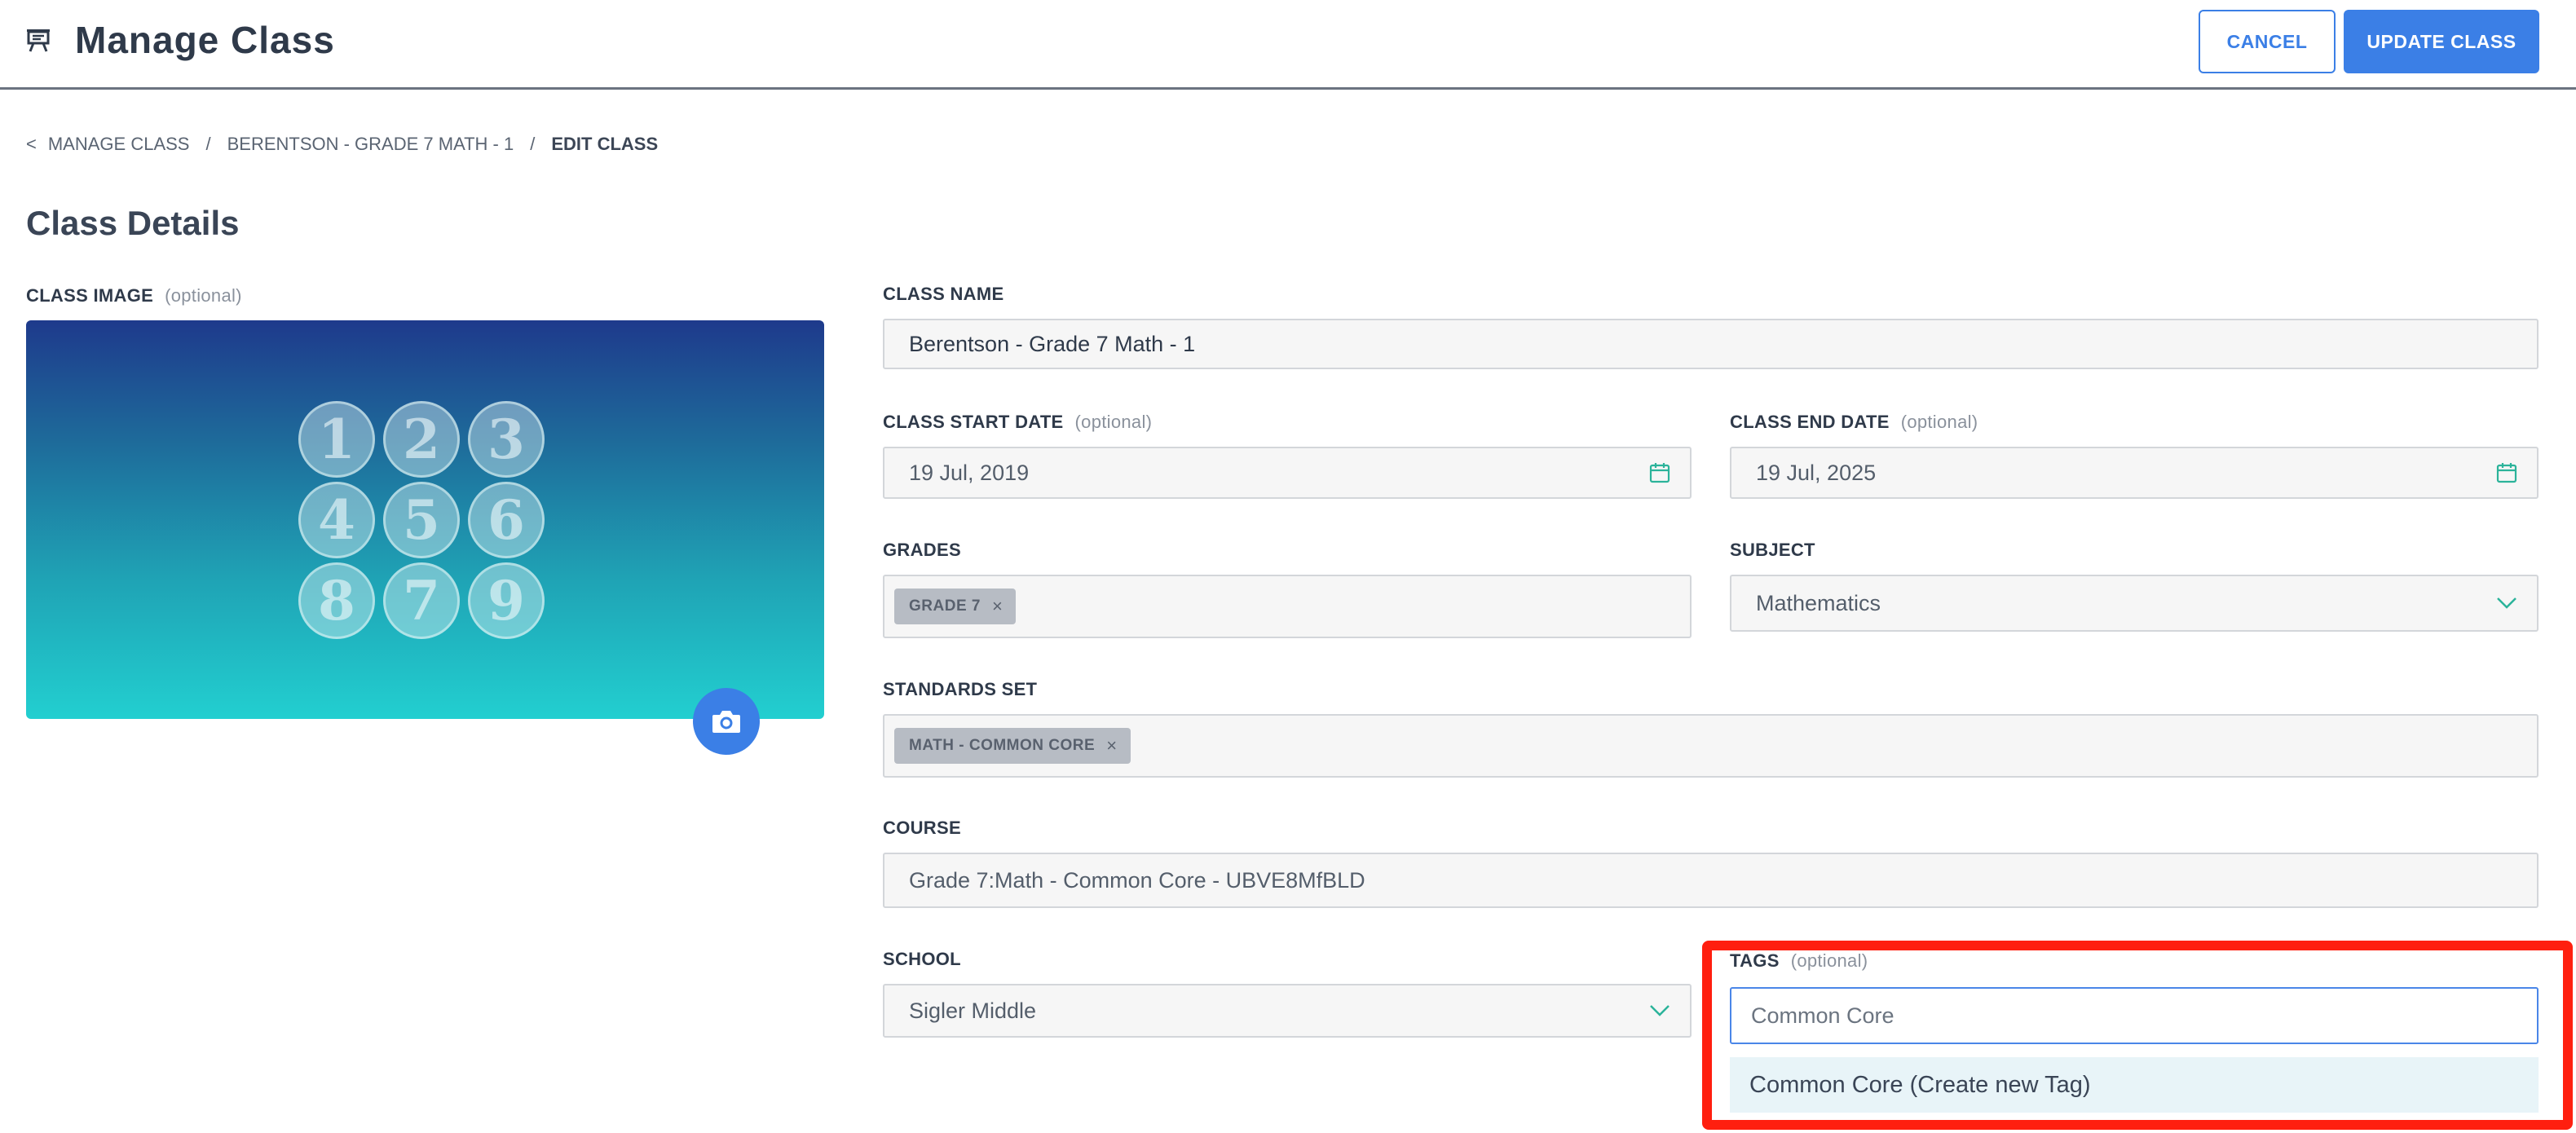  Describe the element at coordinates (1137, 880) in the screenshot. I see `course-value: Grade 7:Math - Common Core - UBVE8MfBLD` at that location.